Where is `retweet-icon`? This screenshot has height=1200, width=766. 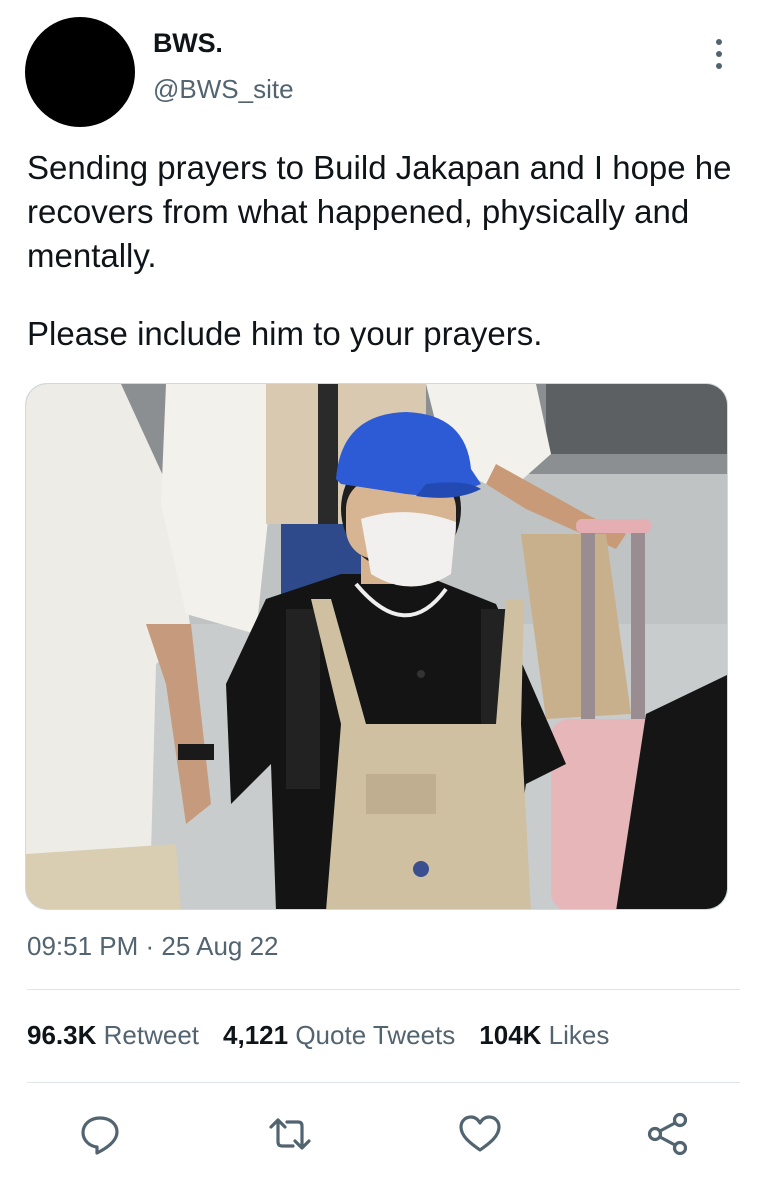 retweet-icon is located at coordinates (290, 1134).